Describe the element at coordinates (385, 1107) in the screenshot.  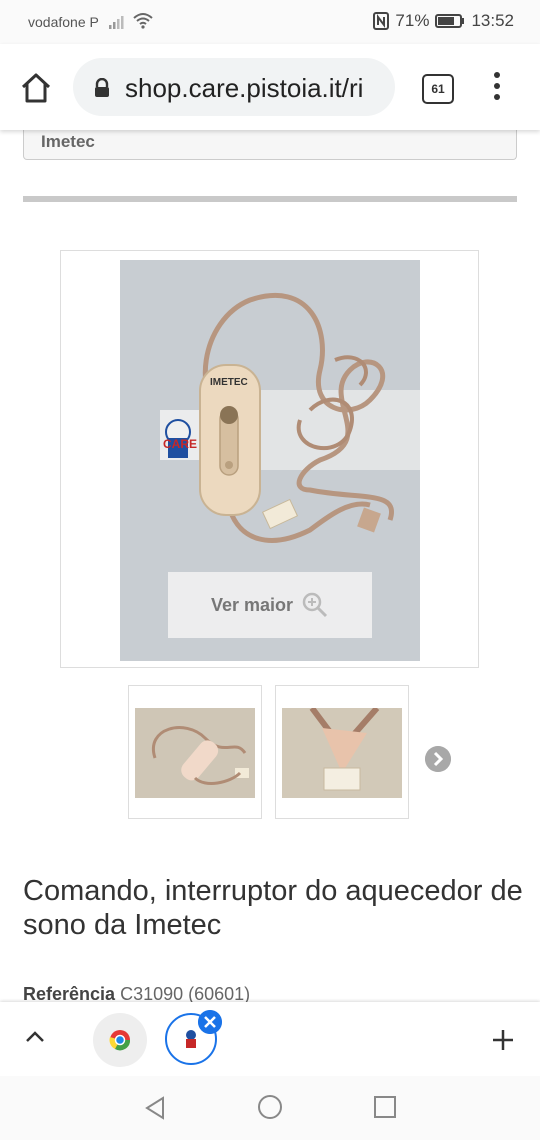
I see `recent-apps-icon` at that location.